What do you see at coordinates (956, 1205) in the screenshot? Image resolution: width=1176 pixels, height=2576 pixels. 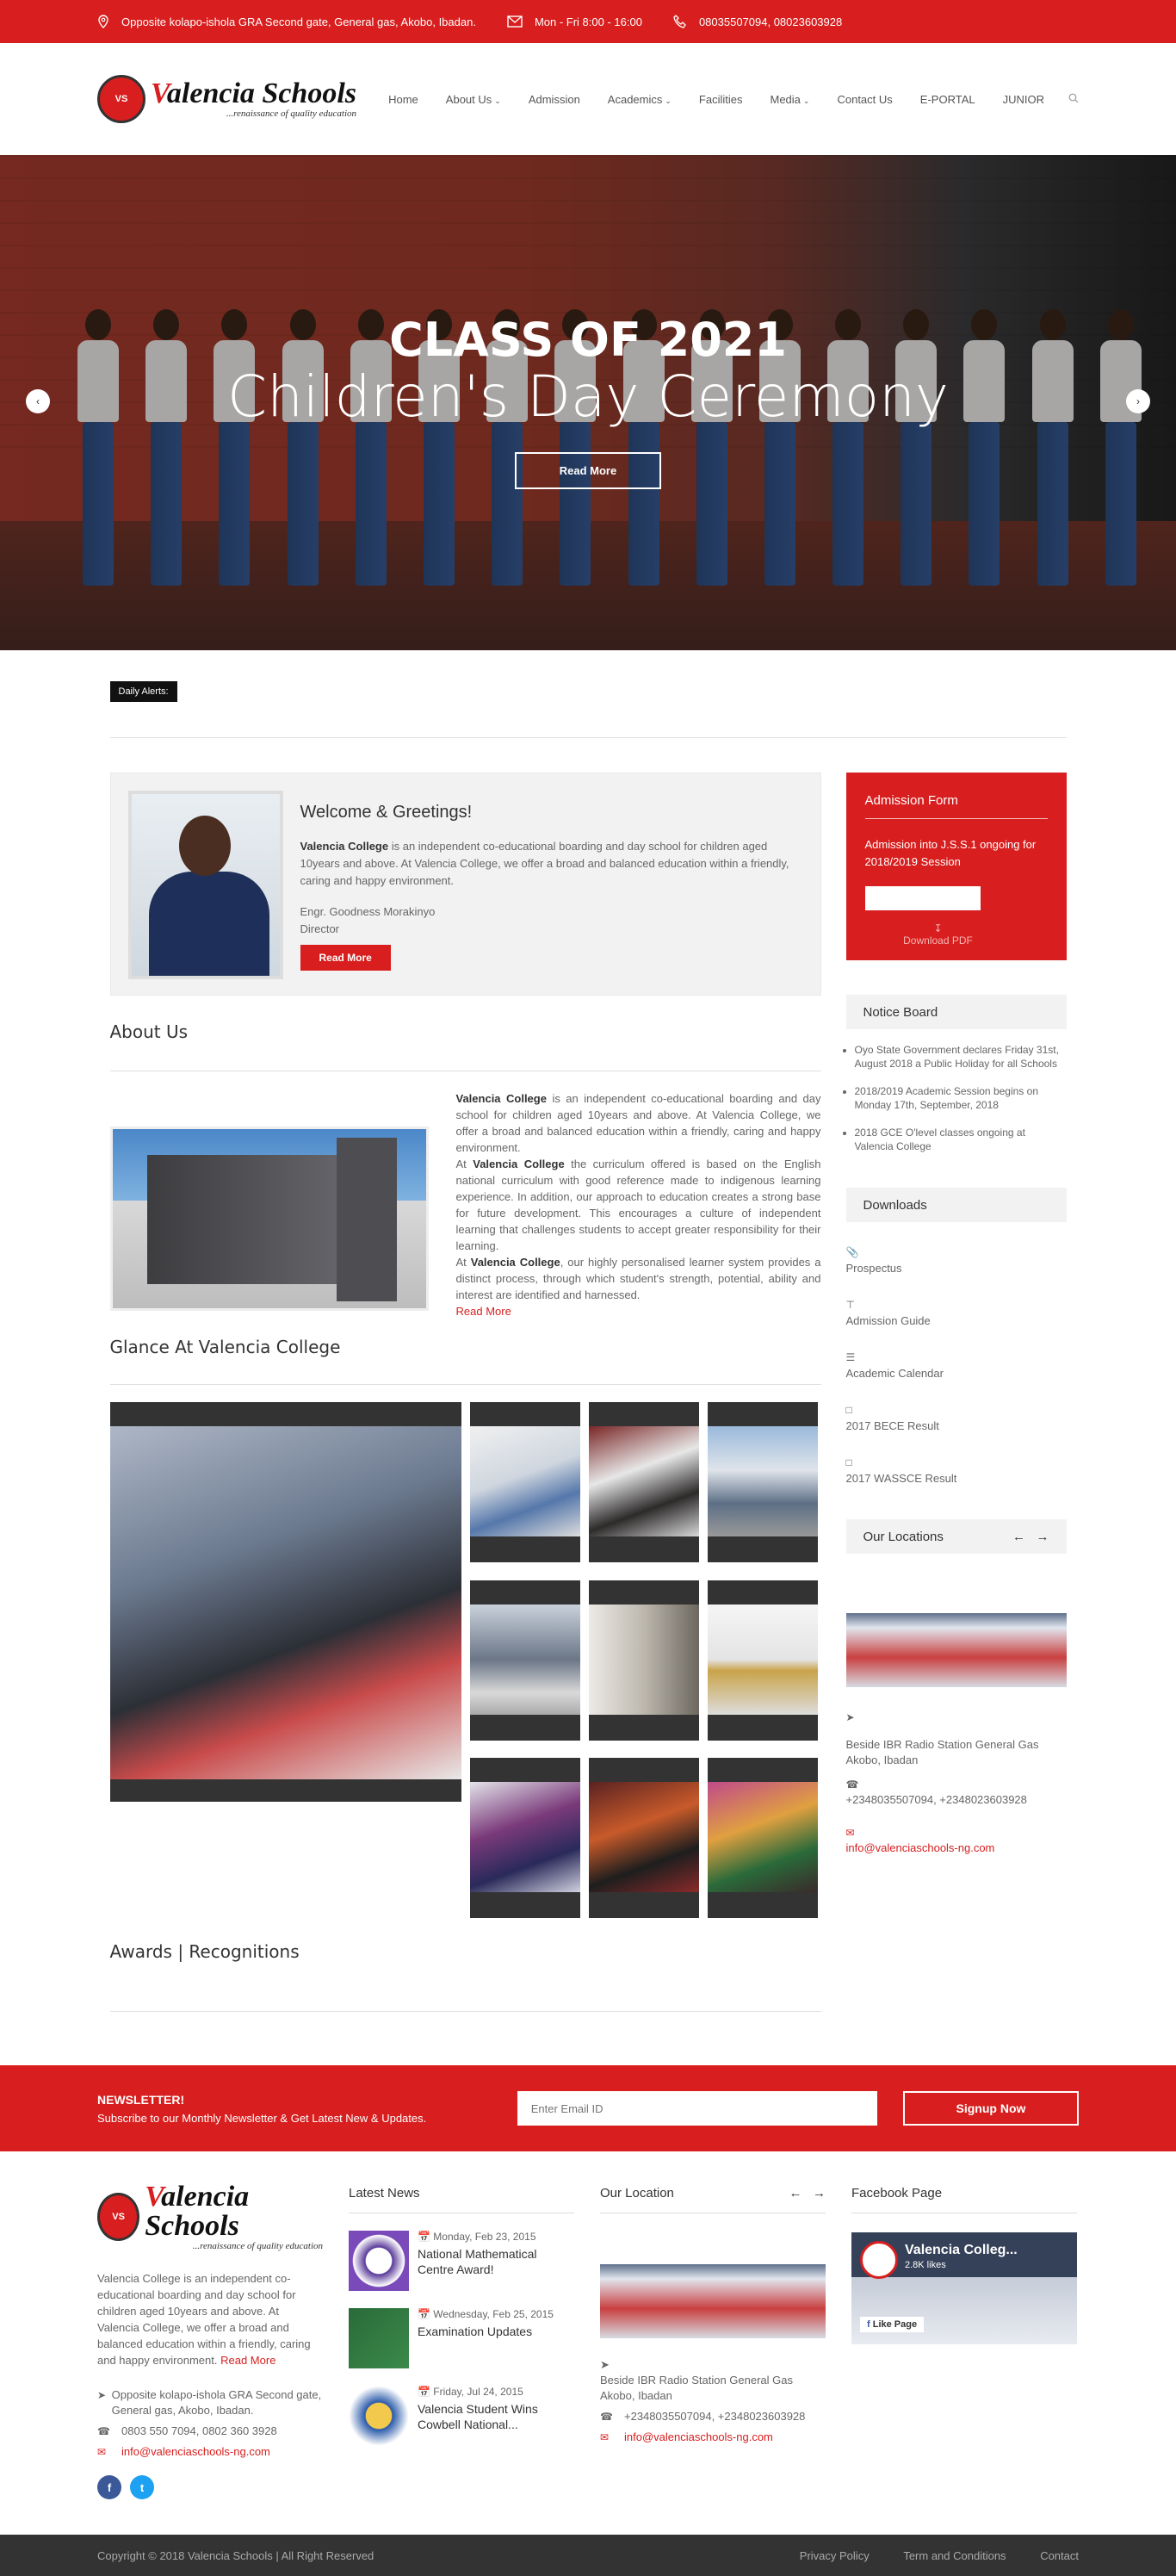 I see `downloads-title: Downloads` at bounding box center [956, 1205].